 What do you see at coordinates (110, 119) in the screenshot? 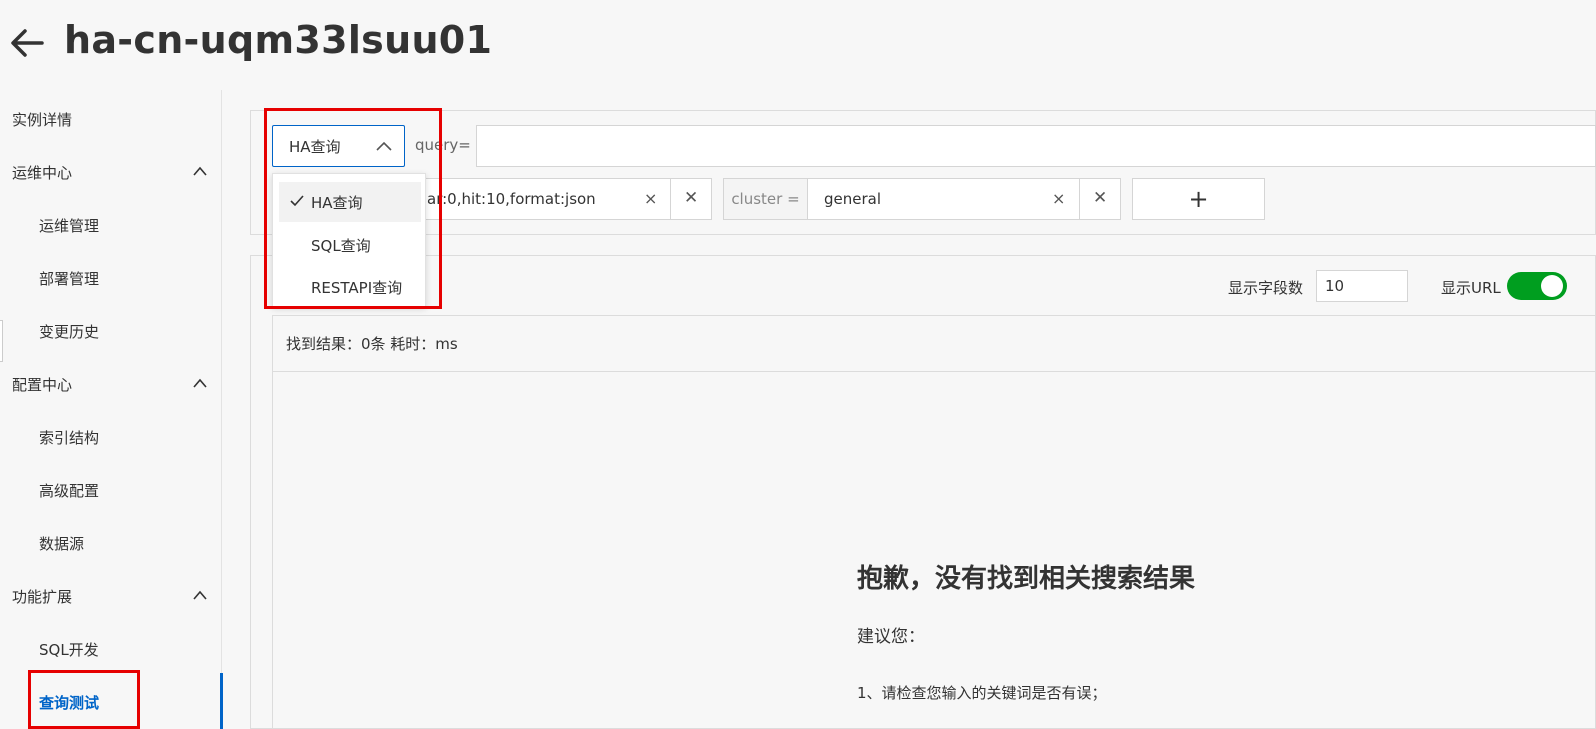
I see `sidebar-item-instance-detail: 实例详情` at bounding box center [110, 119].